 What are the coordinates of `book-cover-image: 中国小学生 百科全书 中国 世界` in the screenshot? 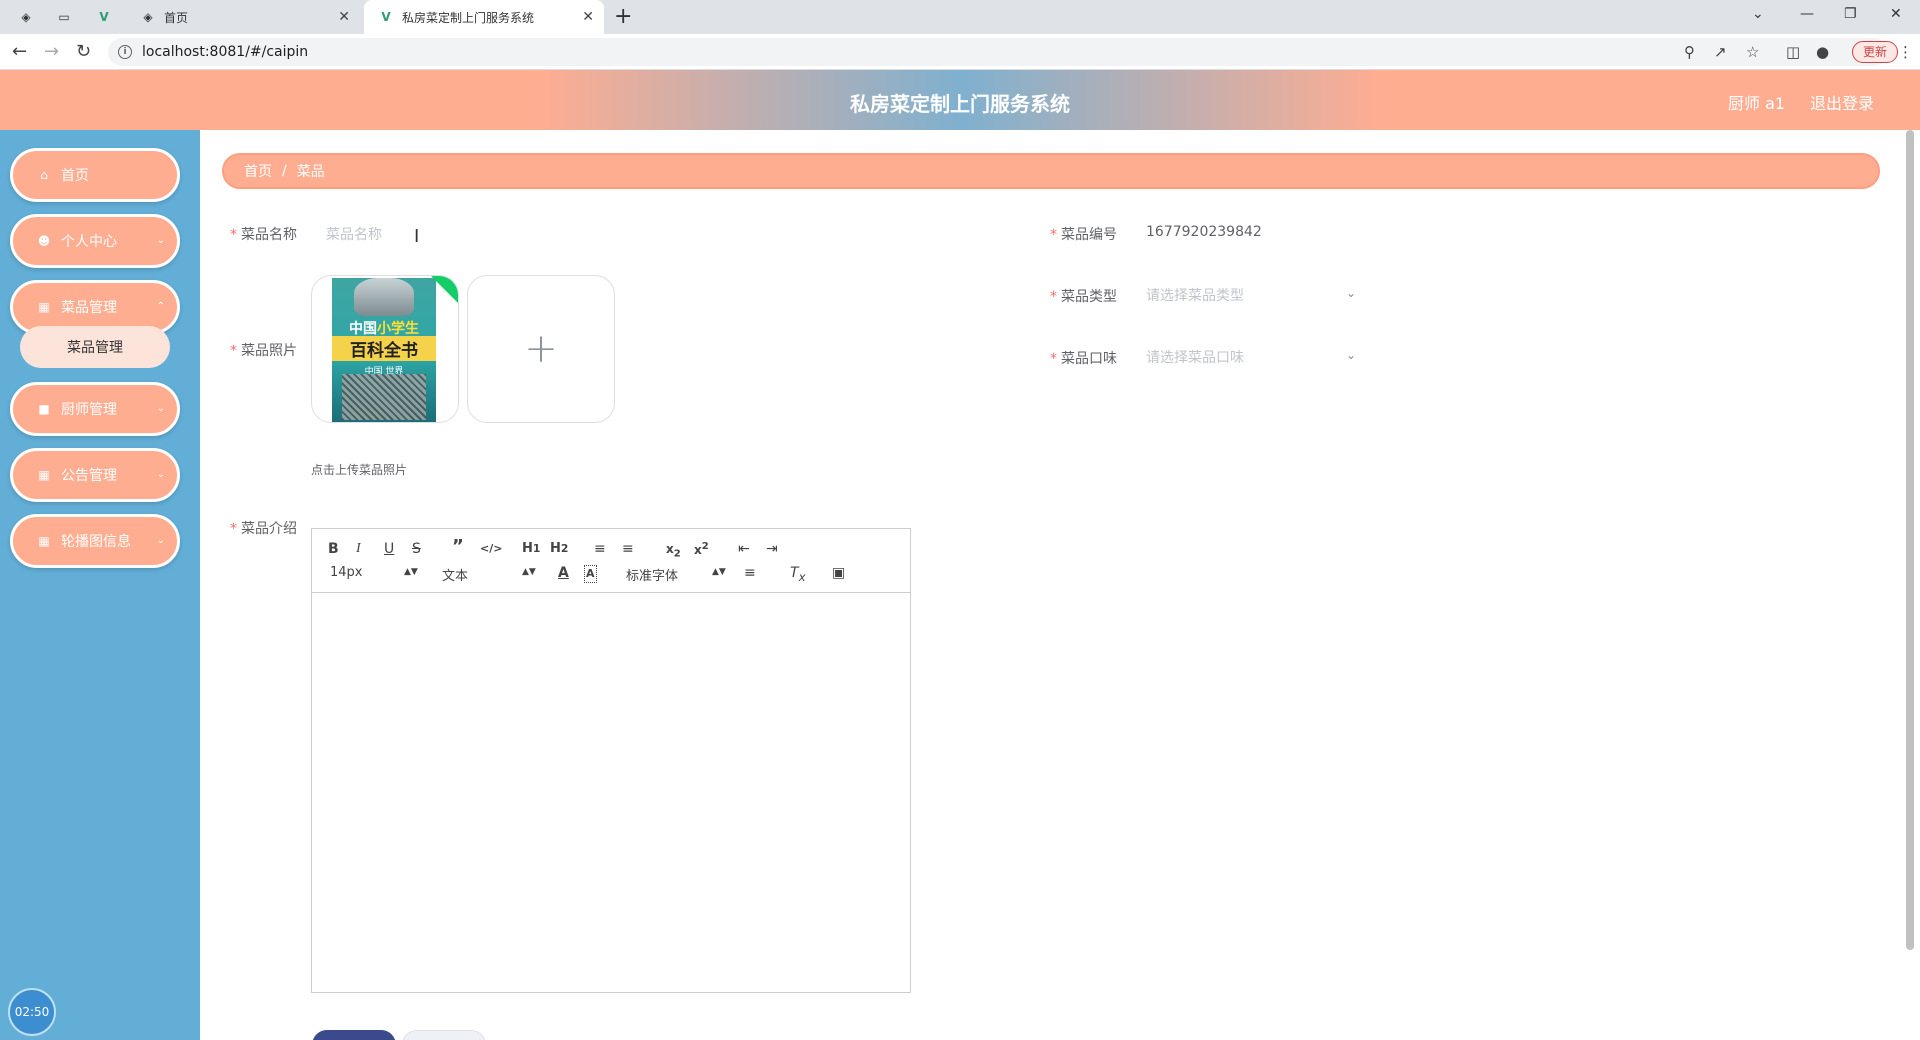 It's located at (384, 350).